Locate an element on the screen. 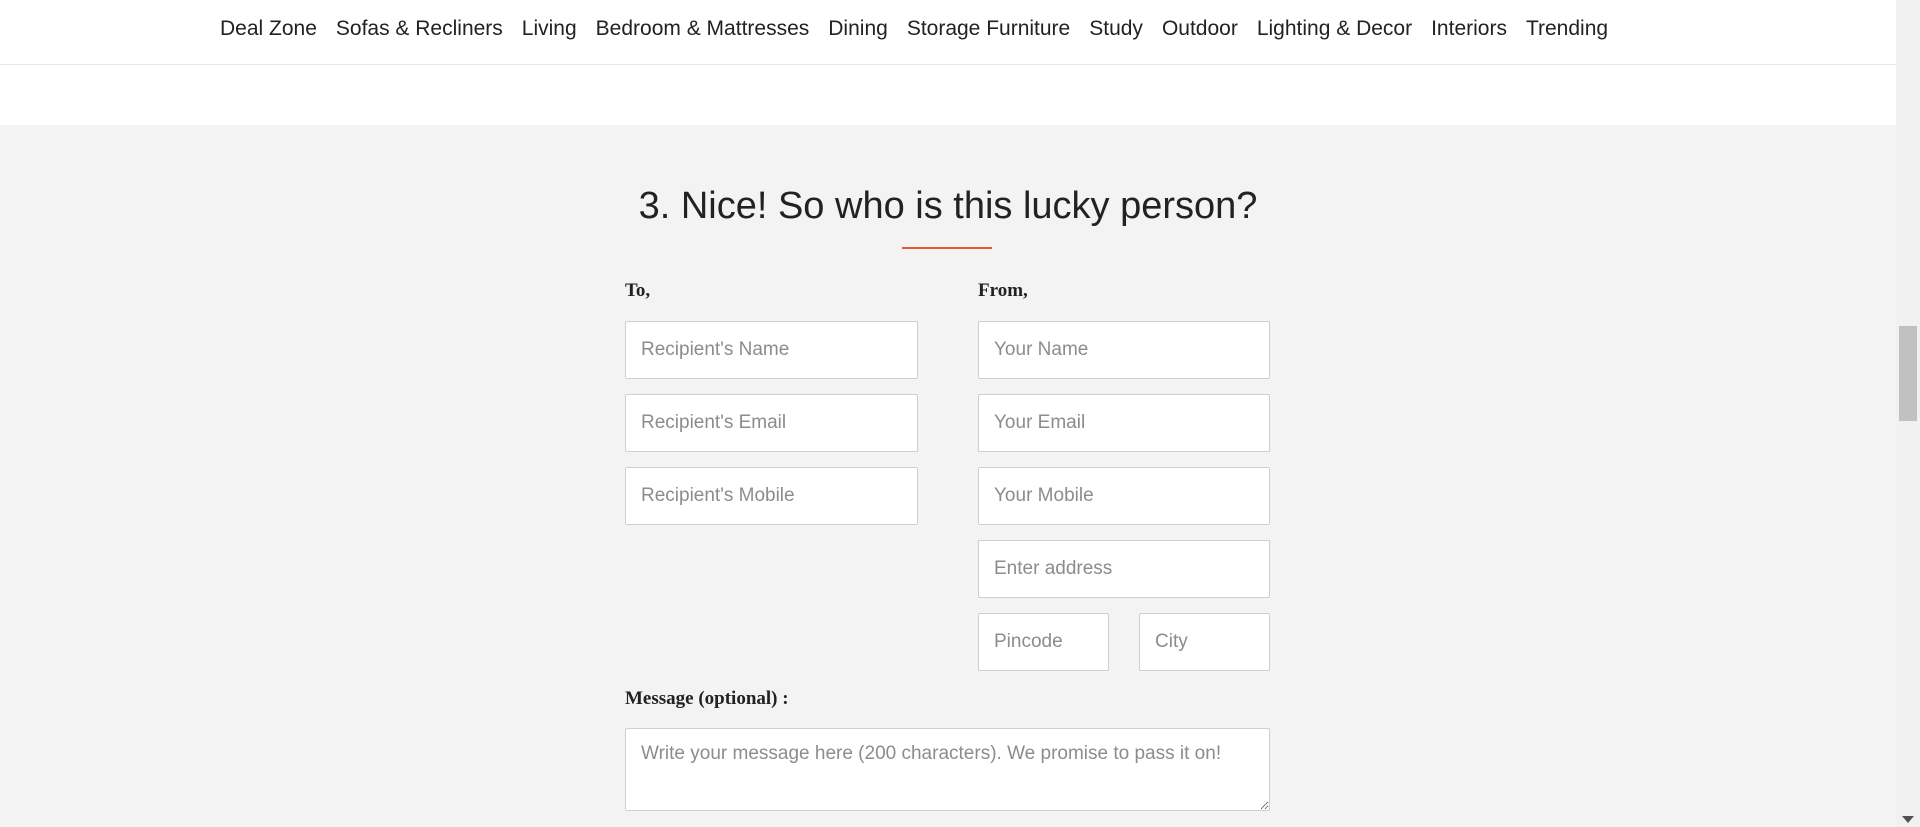  nav-item-dining: Dining is located at coordinates (858, 29).